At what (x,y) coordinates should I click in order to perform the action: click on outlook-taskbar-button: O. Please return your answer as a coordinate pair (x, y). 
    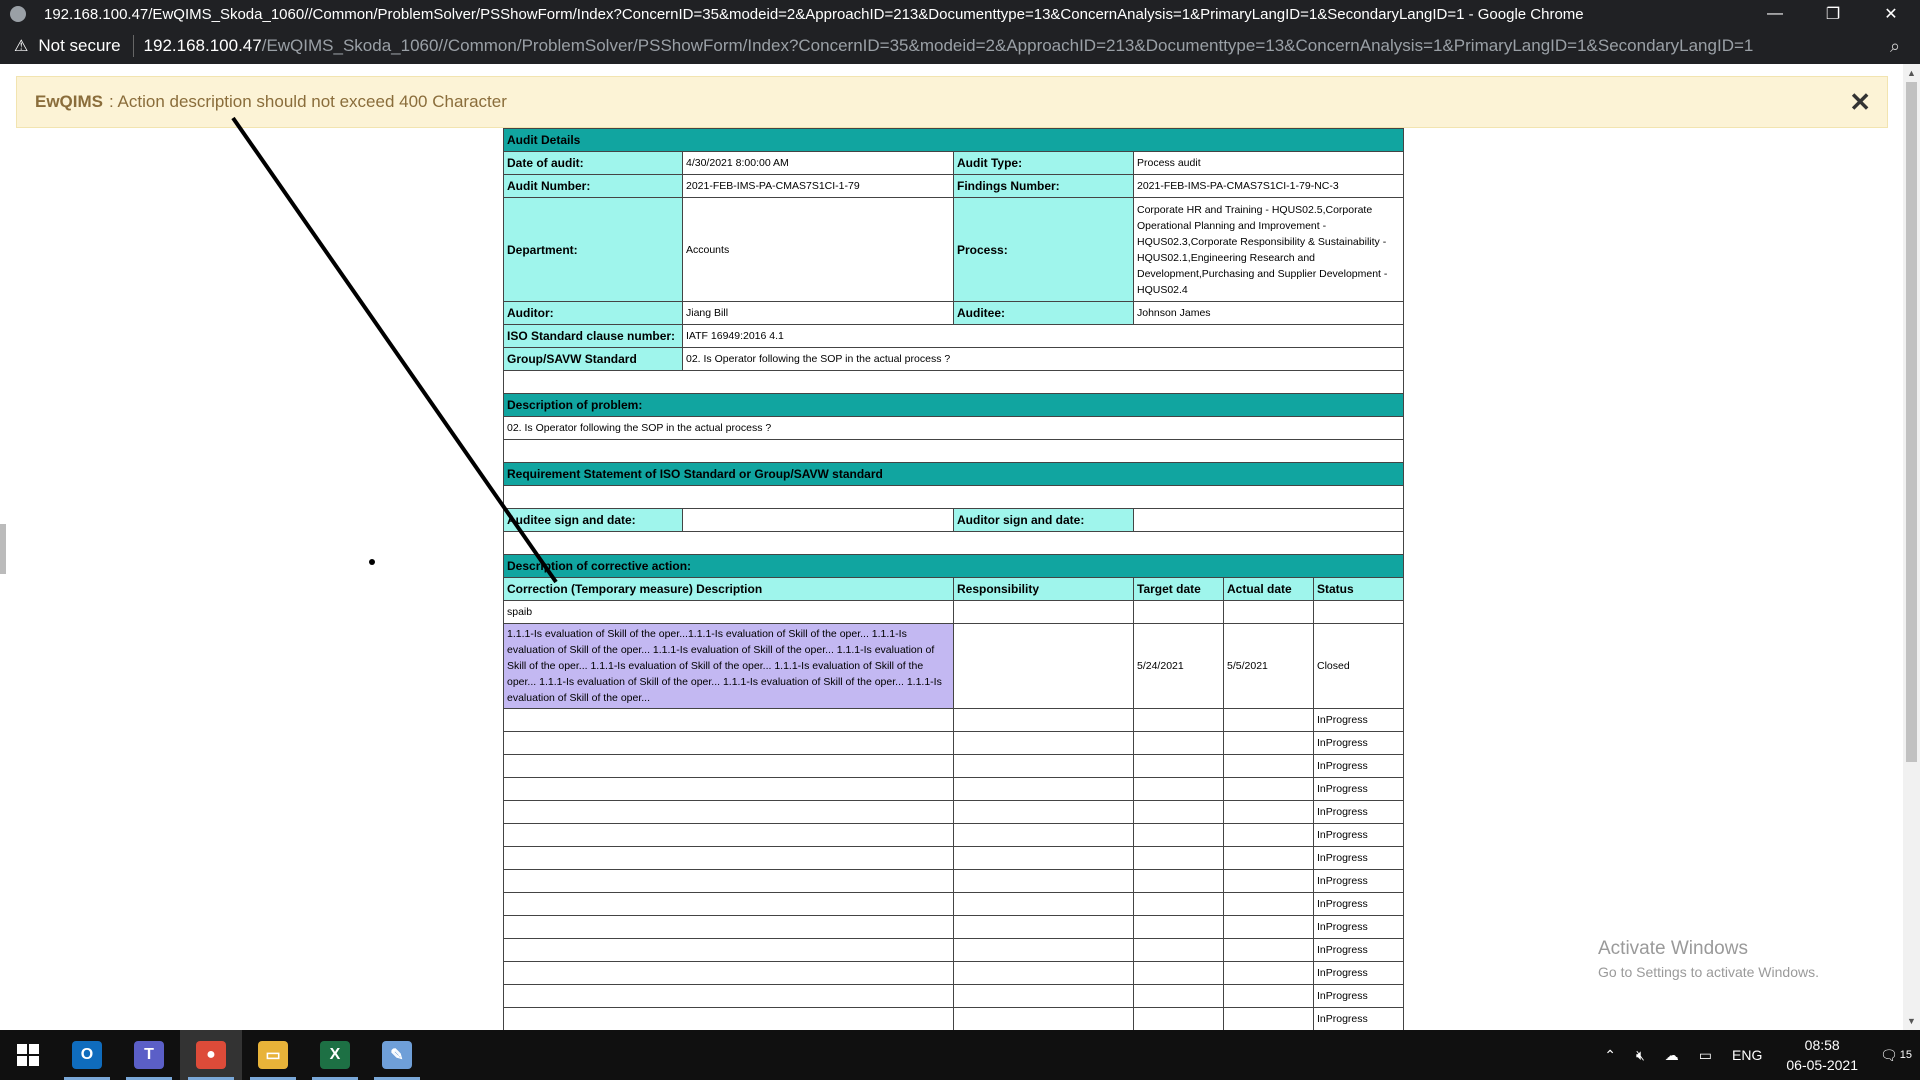
    Looking at the image, I should click on (87, 1055).